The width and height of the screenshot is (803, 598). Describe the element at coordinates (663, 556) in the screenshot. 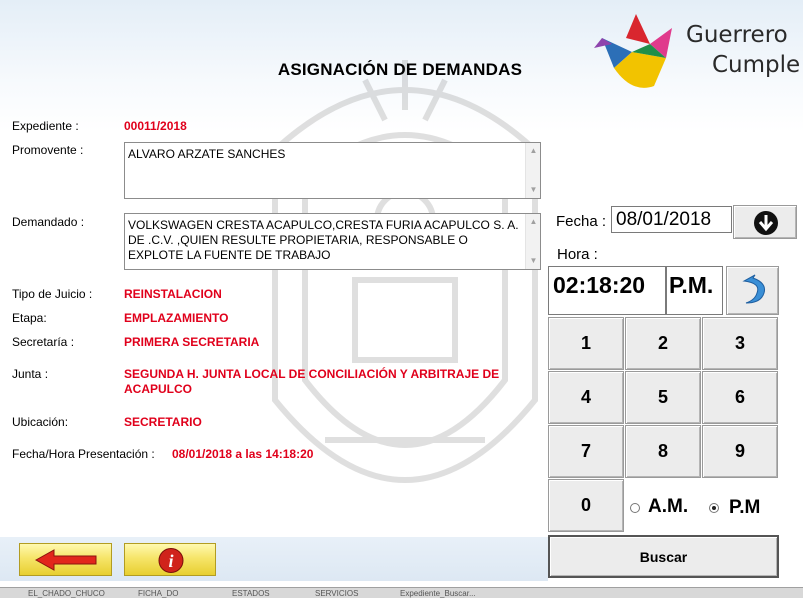

I see `buscar-button: Buscar` at that location.